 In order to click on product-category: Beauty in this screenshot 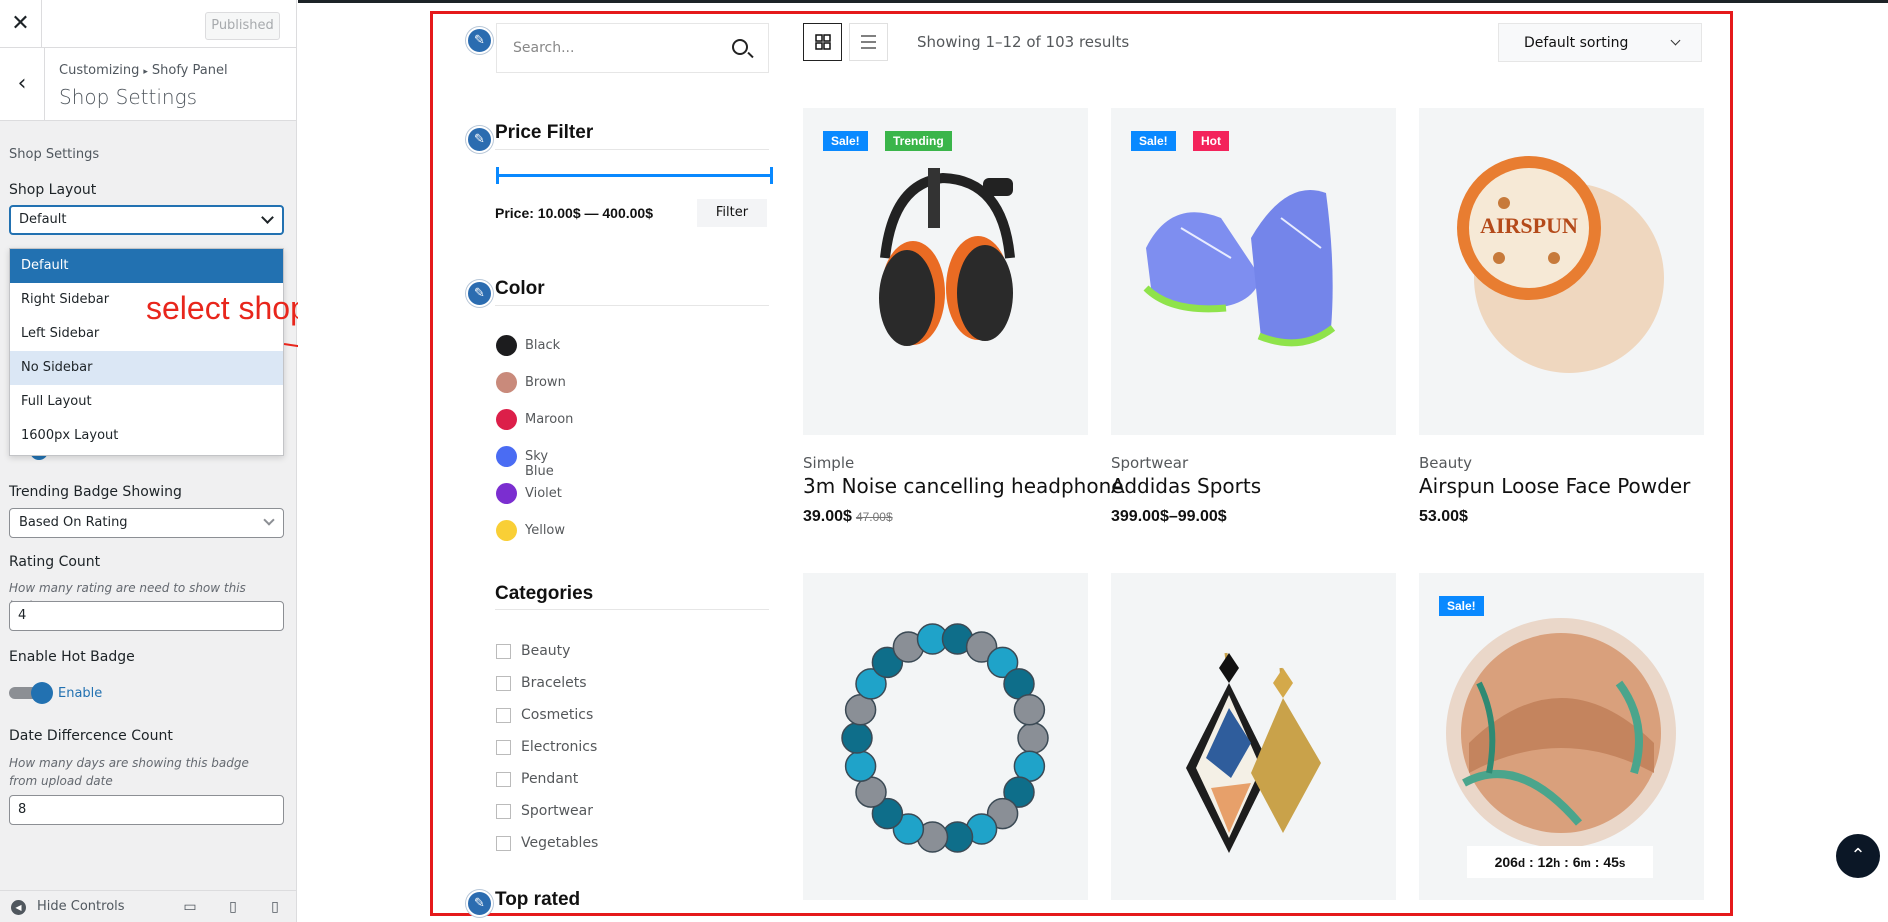, I will do `click(1445, 463)`.